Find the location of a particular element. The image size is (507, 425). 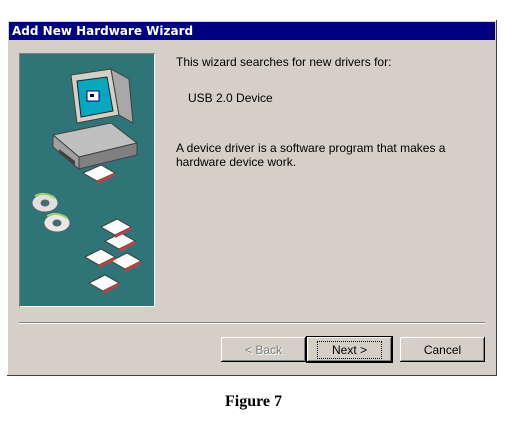

cancel-button: Cancel is located at coordinates (442, 349).